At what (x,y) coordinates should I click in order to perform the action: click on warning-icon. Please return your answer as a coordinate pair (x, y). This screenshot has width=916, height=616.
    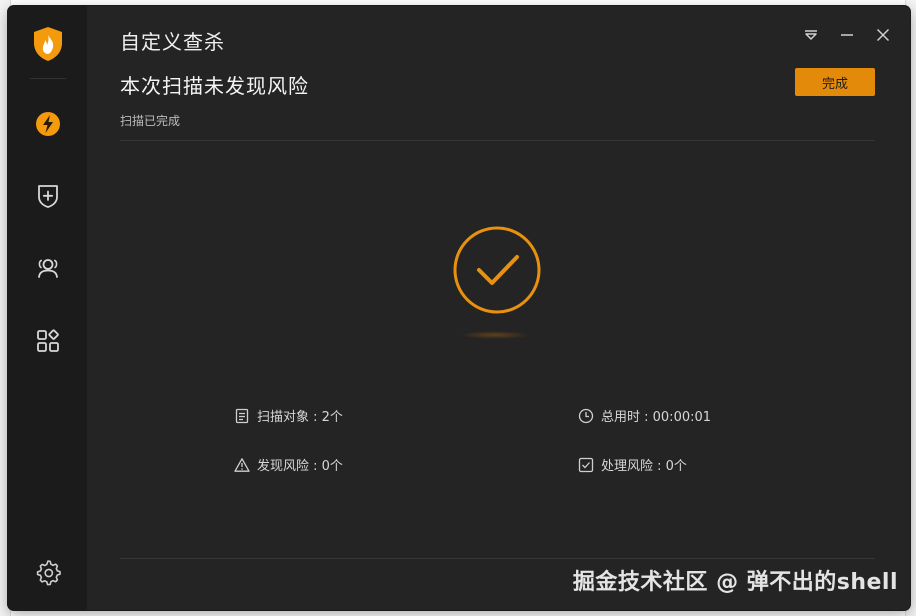
    Looking at the image, I should click on (242, 464).